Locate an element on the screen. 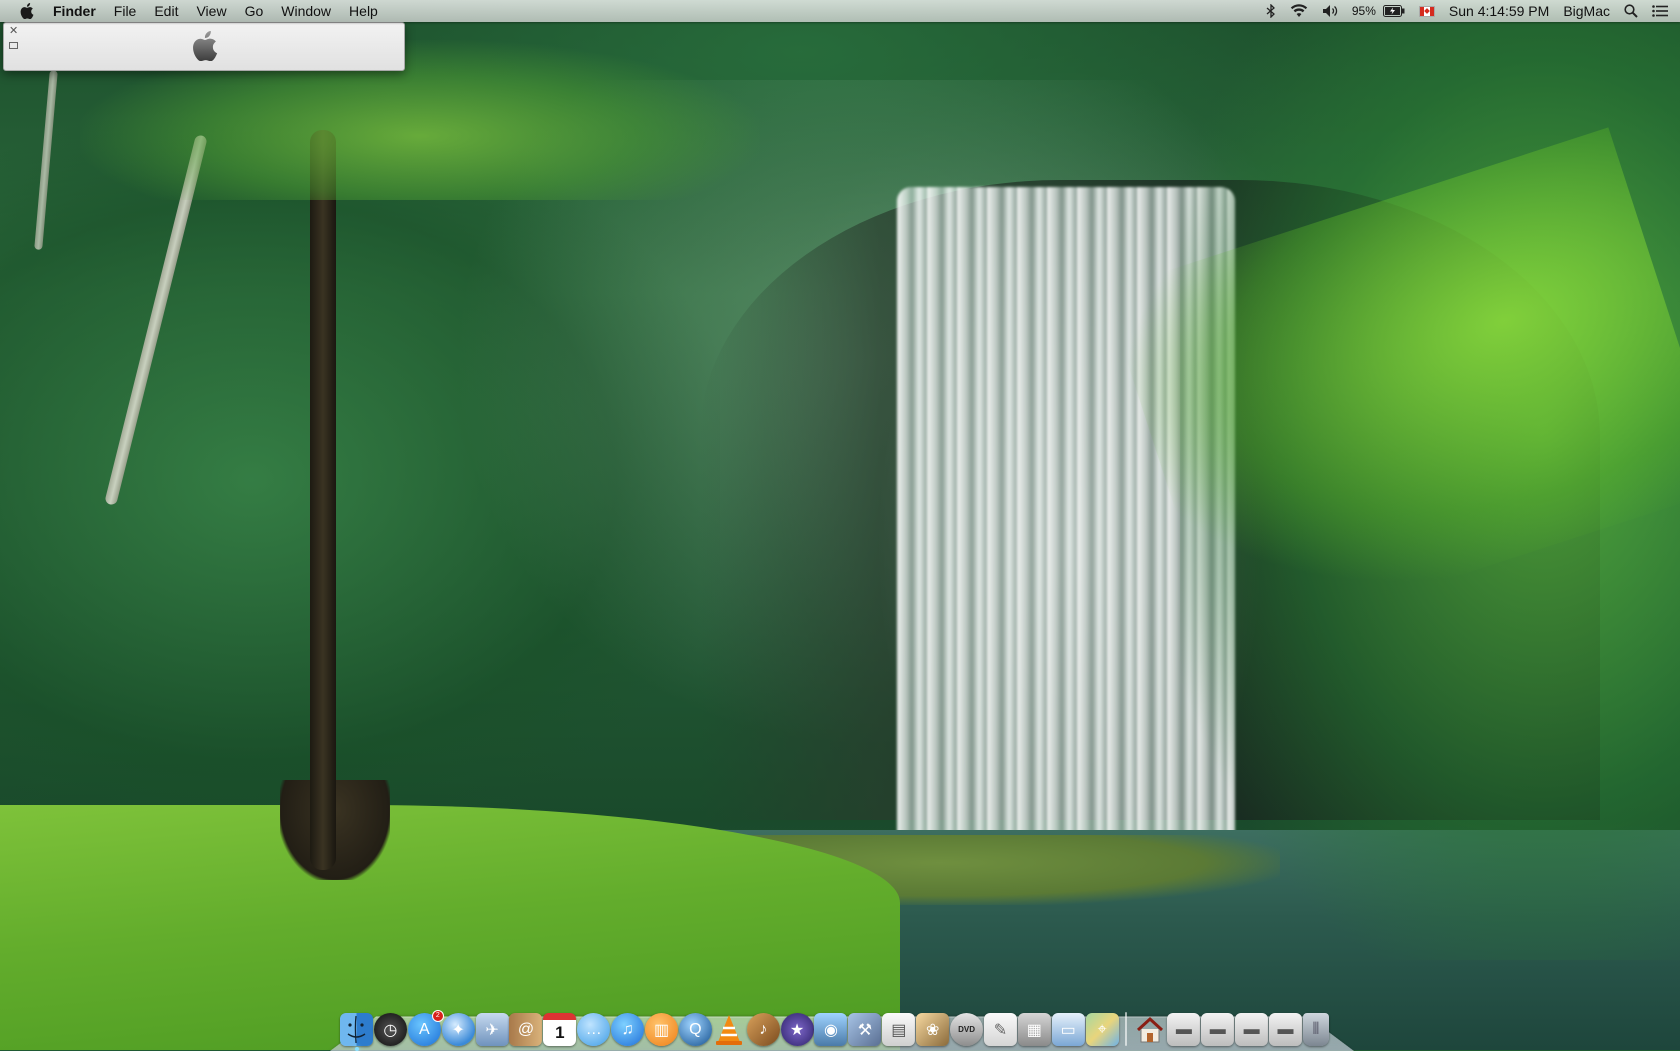  wallpaper-tree-trunk is located at coordinates (323, 500).